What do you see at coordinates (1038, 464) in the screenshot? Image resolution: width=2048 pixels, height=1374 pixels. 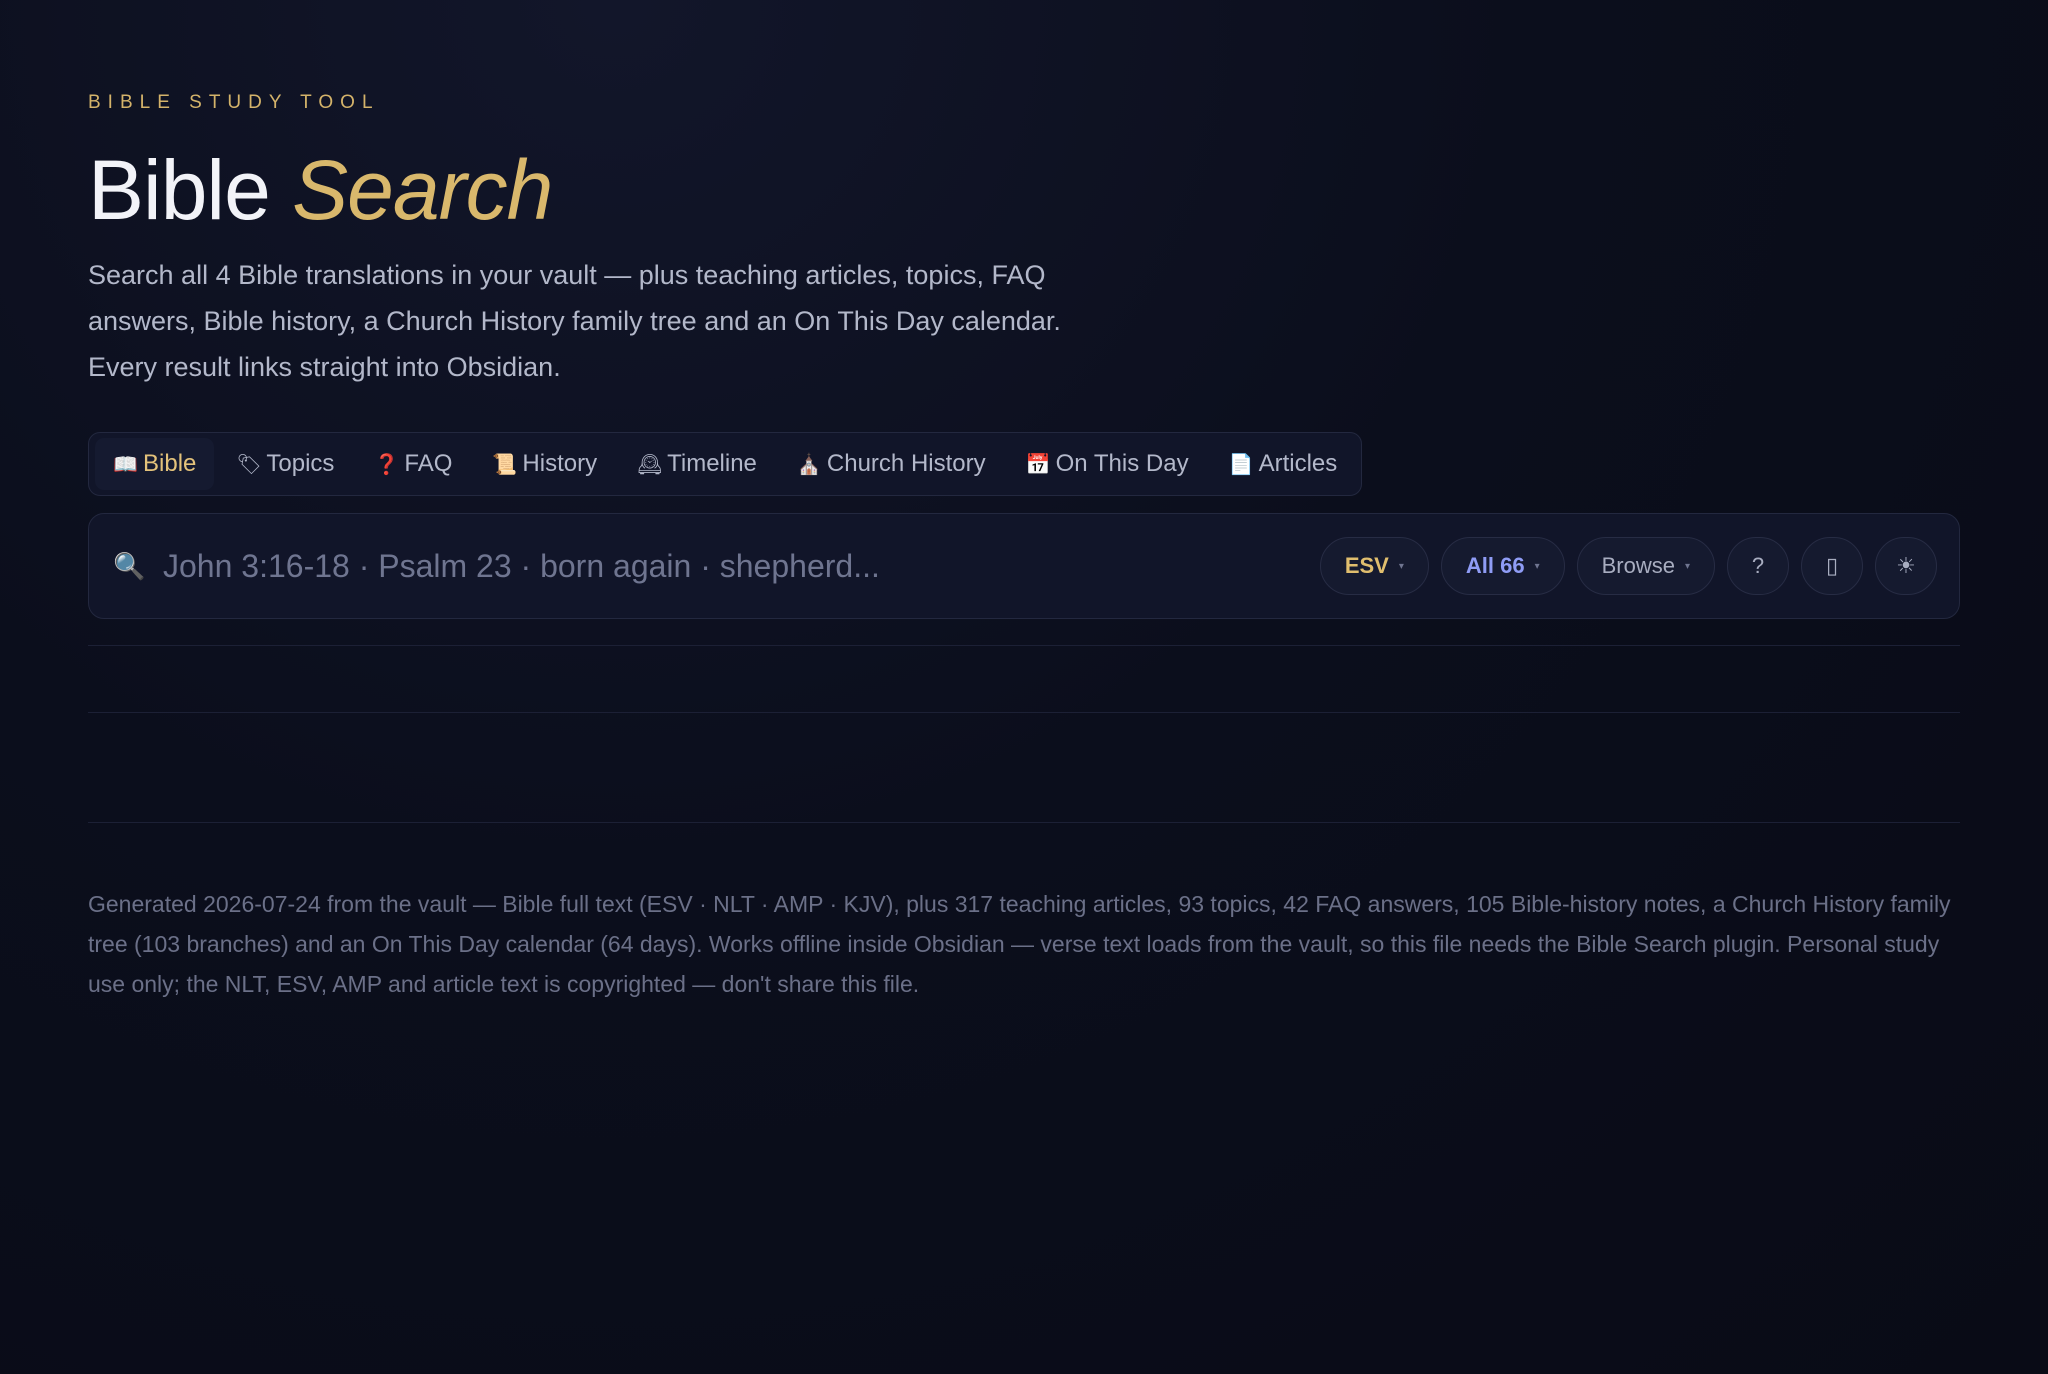 I see `calendar-icon: 📅` at bounding box center [1038, 464].